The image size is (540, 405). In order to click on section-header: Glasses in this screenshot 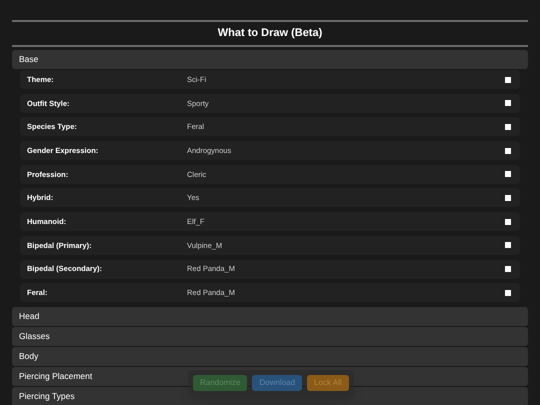, I will do `click(270, 336)`.